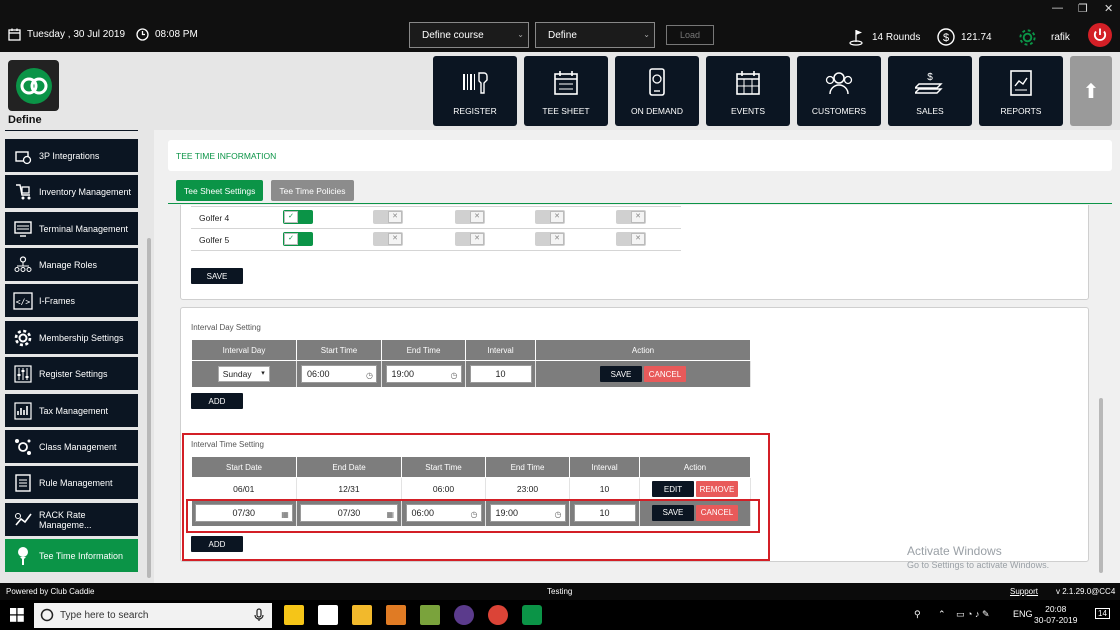 The image size is (1120, 630). I want to click on scroll-up-button: ⬆, so click(1091, 91).